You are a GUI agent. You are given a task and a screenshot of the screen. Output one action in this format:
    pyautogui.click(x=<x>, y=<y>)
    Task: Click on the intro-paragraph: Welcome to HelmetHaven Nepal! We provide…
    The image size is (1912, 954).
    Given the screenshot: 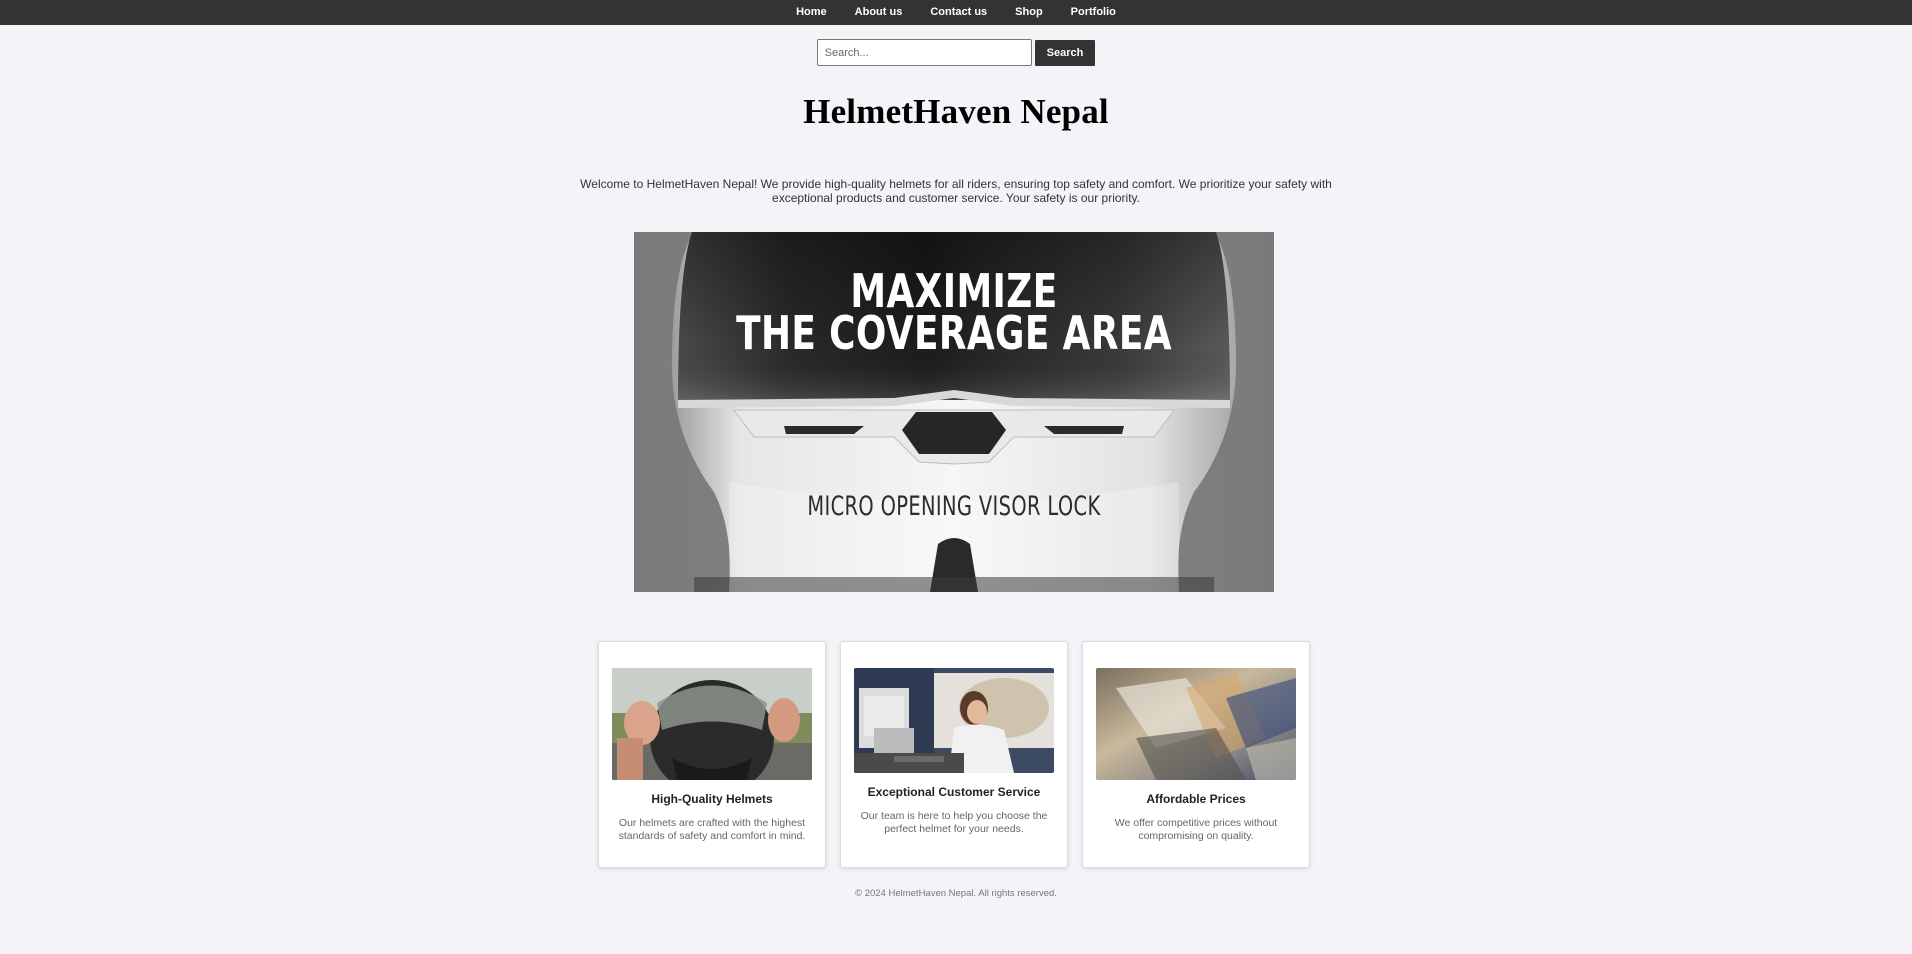 What is the action you would take?
    pyautogui.click(x=956, y=191)
    